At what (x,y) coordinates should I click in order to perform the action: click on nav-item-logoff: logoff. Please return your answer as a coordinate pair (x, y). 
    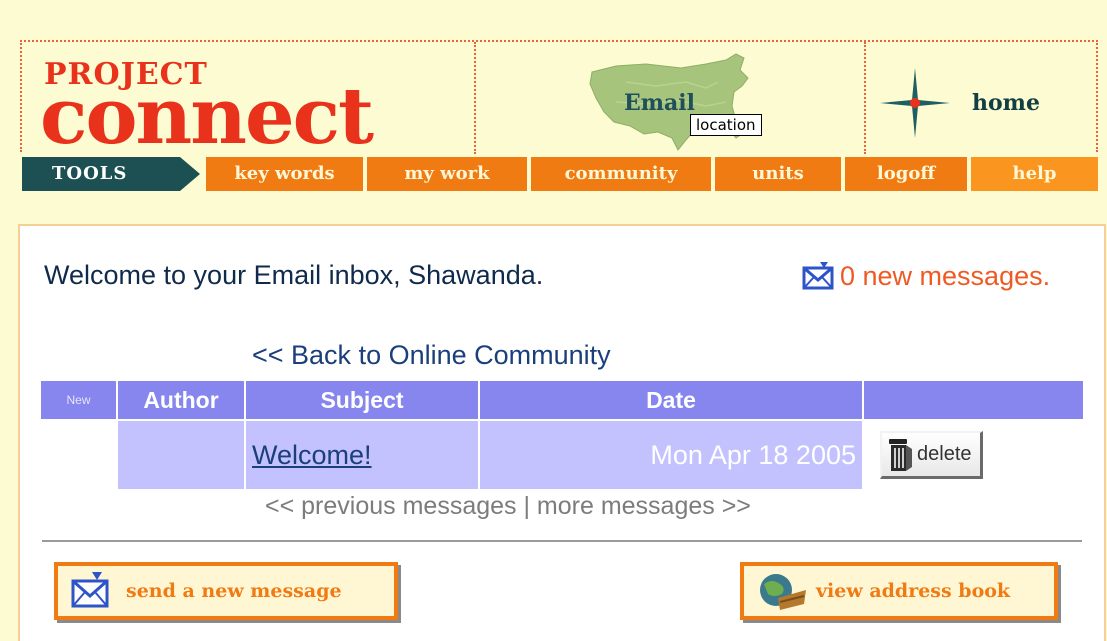
    Looking at the image, I should click on (906, 174).